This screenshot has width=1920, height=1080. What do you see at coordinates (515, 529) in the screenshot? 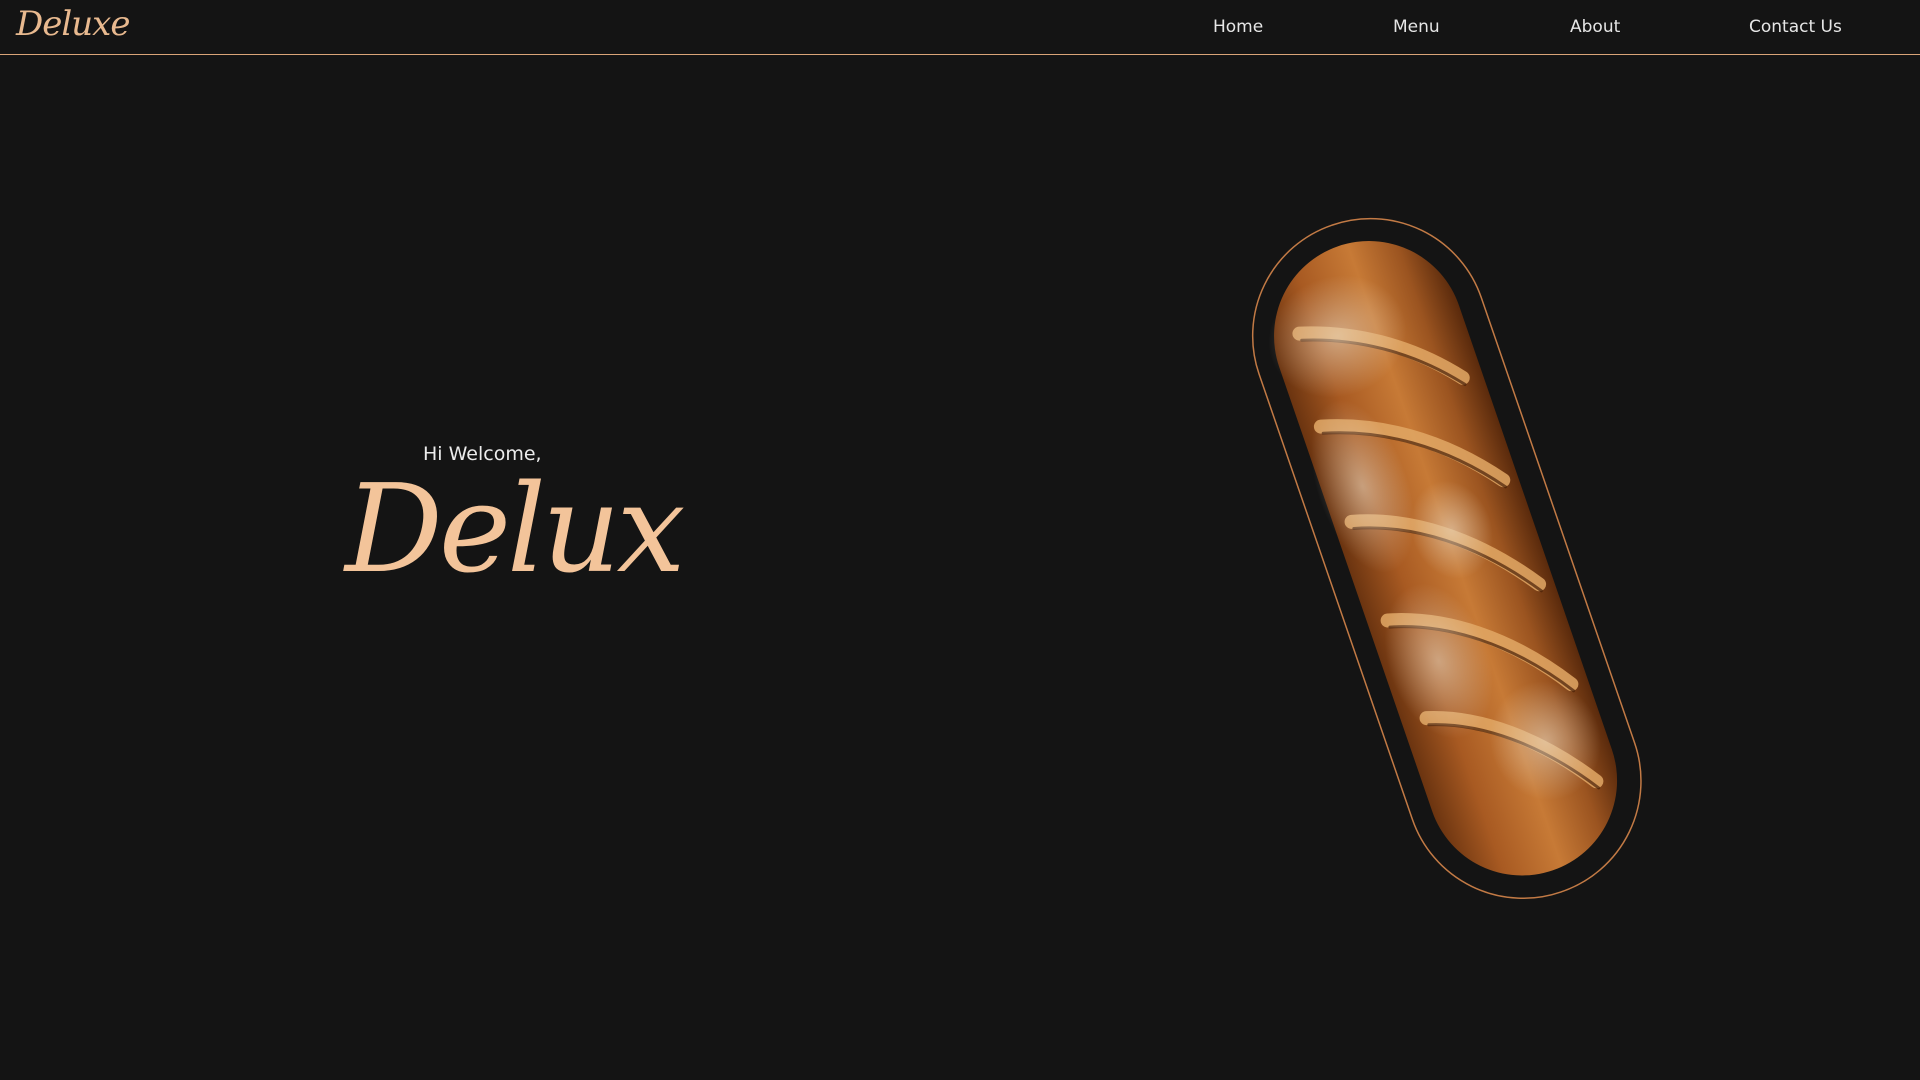
I see `hero-title: Delux` at bounding box center [515, 529].